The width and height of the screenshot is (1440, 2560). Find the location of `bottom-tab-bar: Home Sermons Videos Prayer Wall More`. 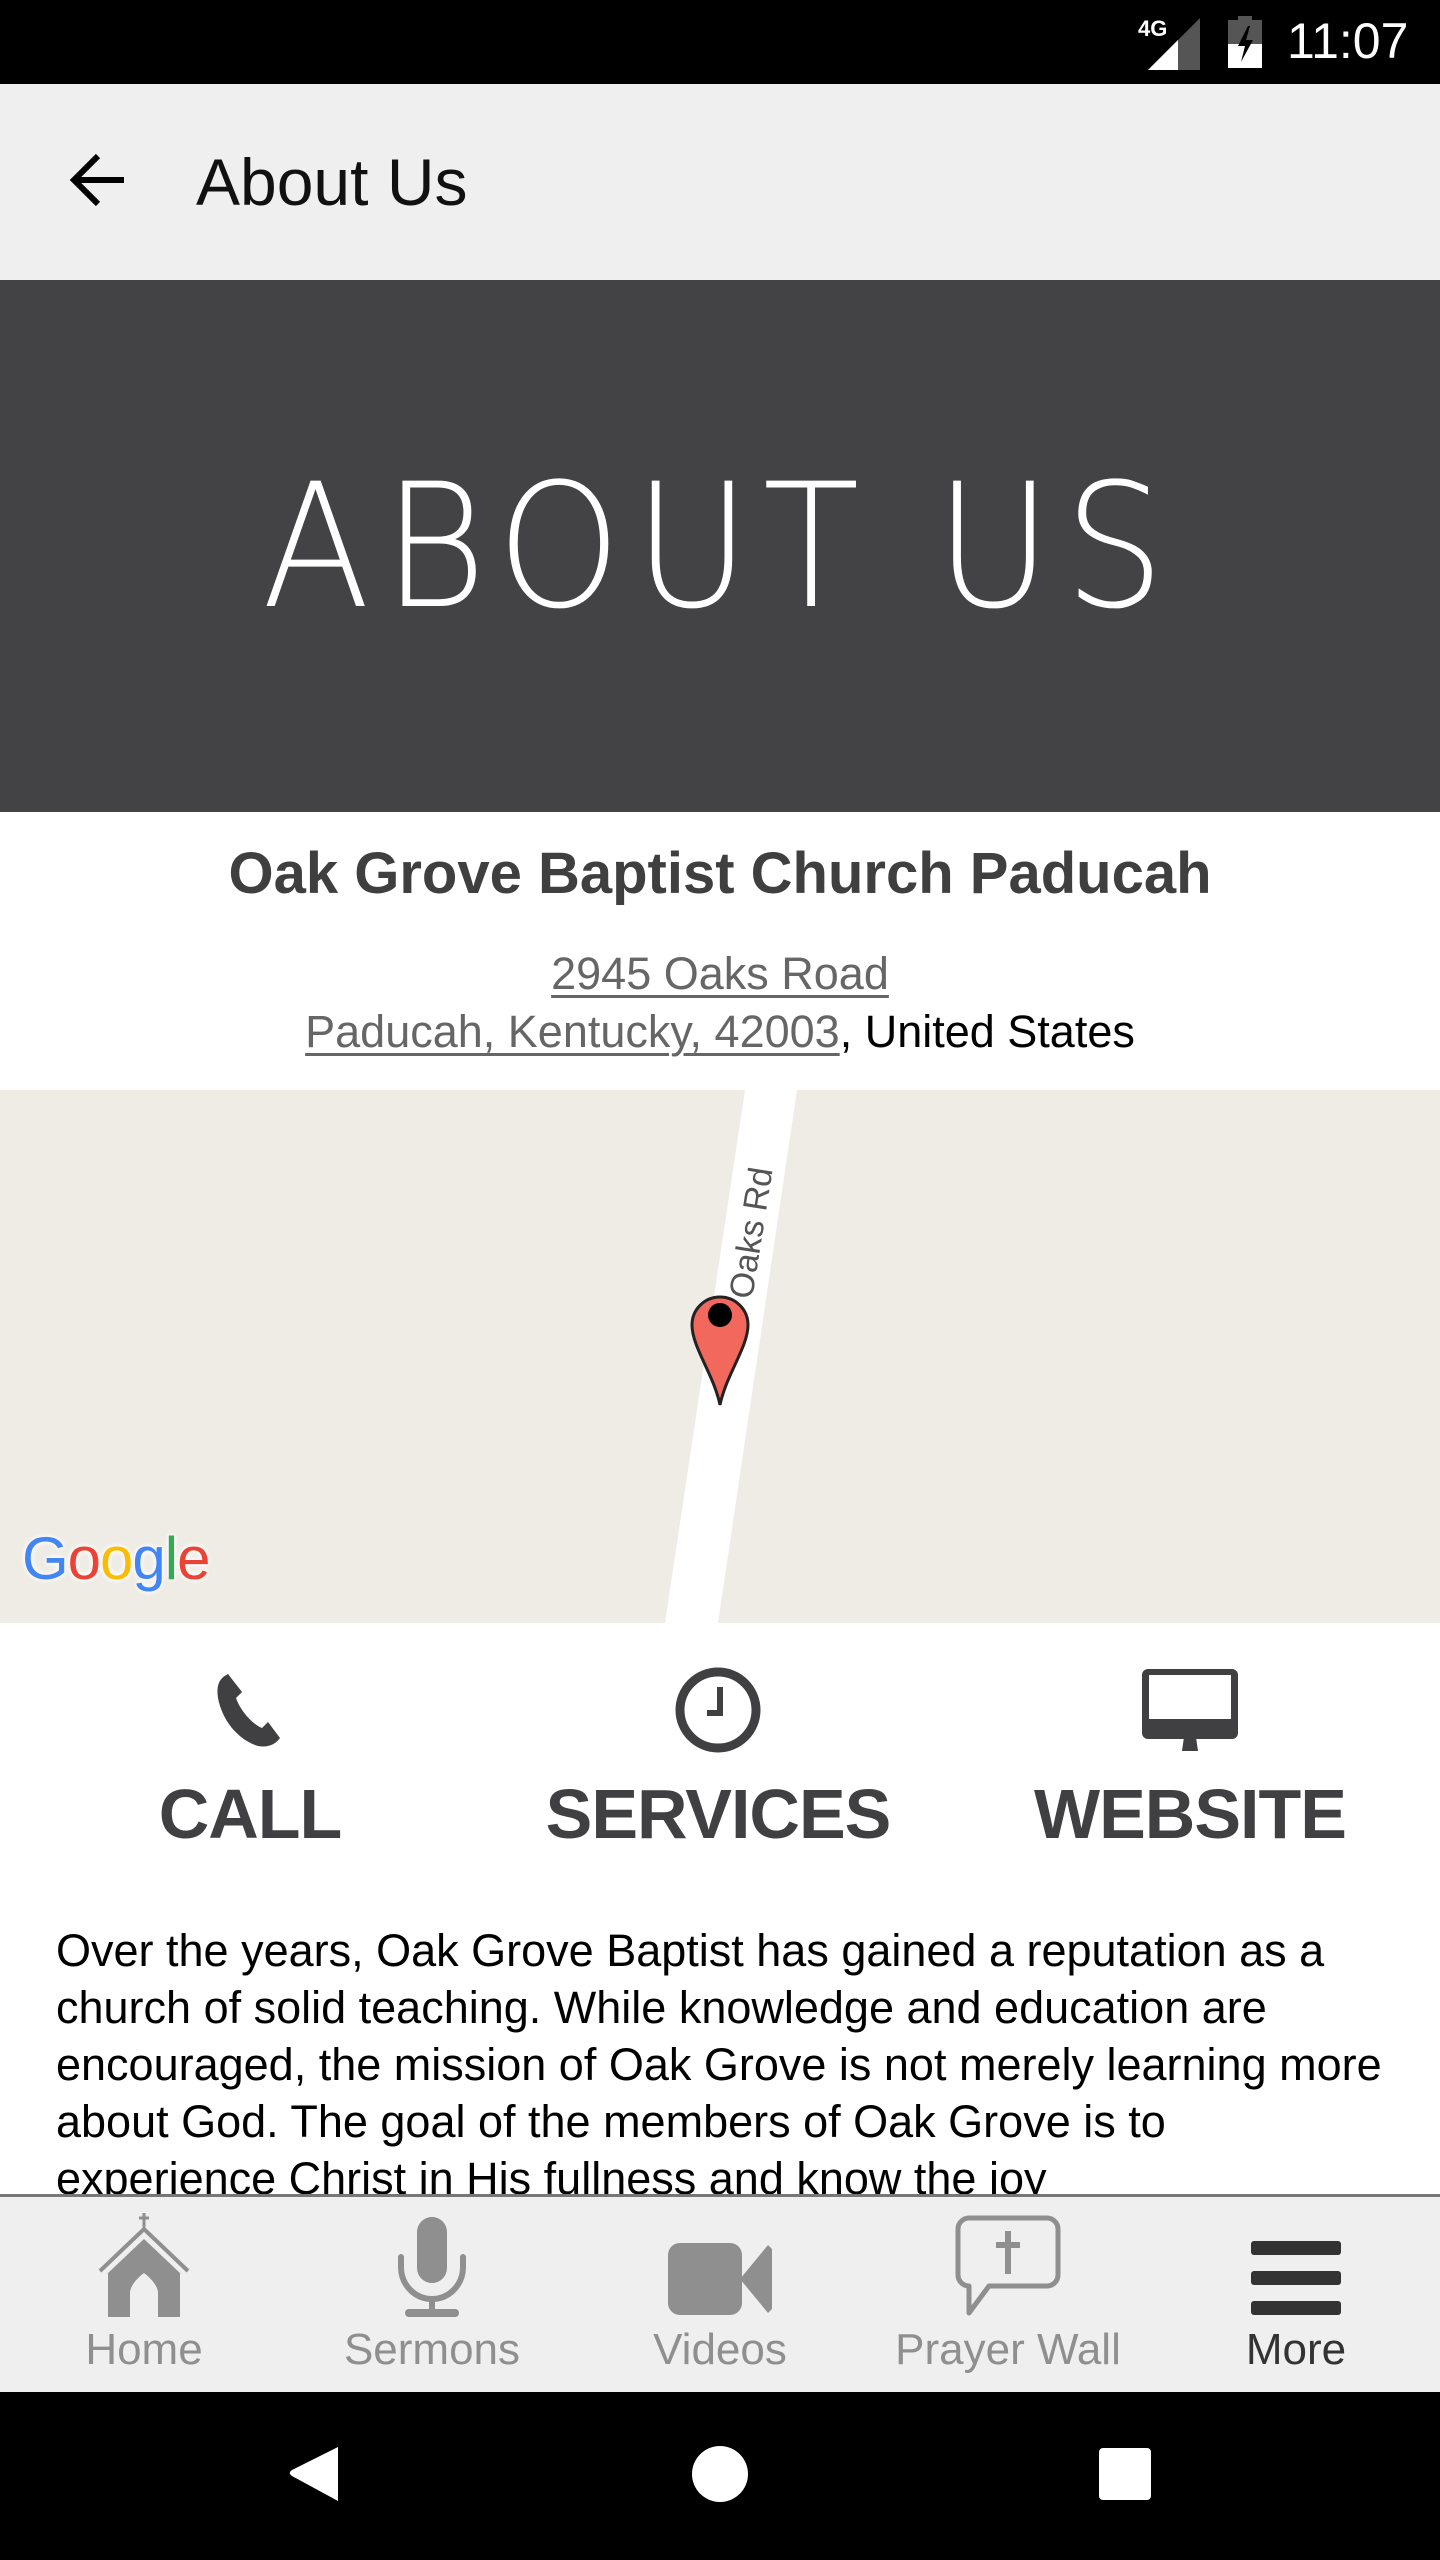

bottom-tab-bar: Home Sermons Videos Prayer Wall More is located at coordinates (720, 2294).